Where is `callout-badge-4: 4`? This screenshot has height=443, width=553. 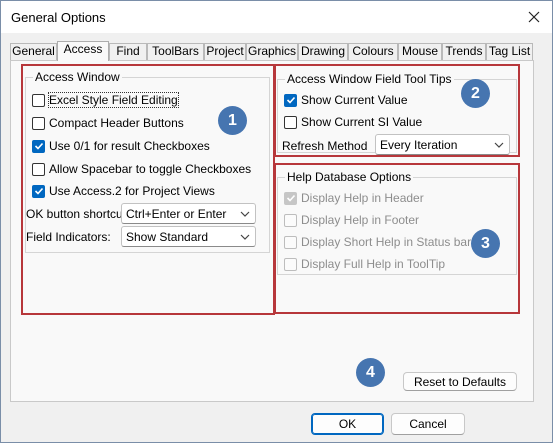
callout-badge-4: 4 is located at coordinates (370, 372).